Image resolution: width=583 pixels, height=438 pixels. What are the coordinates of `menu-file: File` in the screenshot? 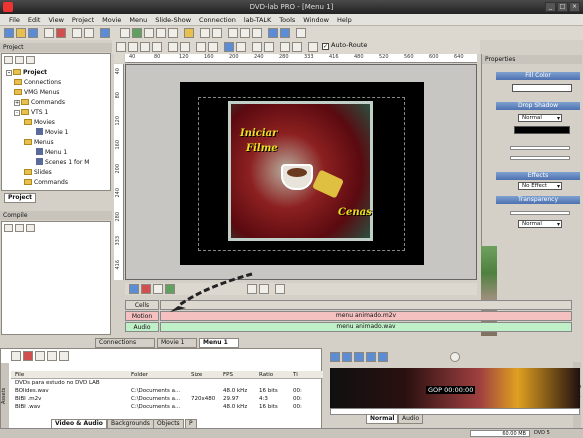 It's located at (14, 20).